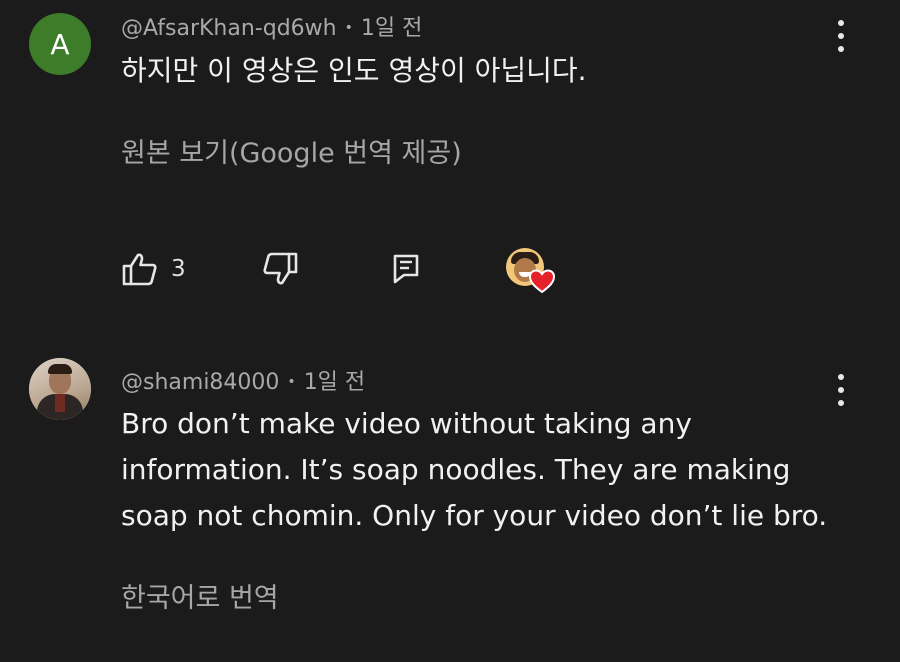 The width and height of the screenshot is (900, 662). Describe the element at coordinates (229, 28) in the screenshot. I see `author-handle: @AfsarKhan-qd6wh` at that location.